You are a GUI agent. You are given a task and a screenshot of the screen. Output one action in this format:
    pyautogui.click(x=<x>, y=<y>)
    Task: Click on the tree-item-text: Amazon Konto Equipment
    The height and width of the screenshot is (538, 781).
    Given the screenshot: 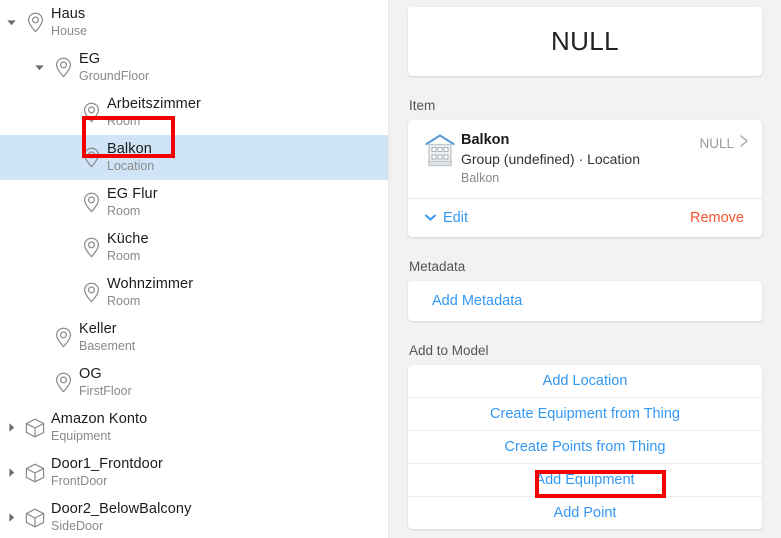 What is the action you would take?
    pyautogui.click(x=98, y=427)
    